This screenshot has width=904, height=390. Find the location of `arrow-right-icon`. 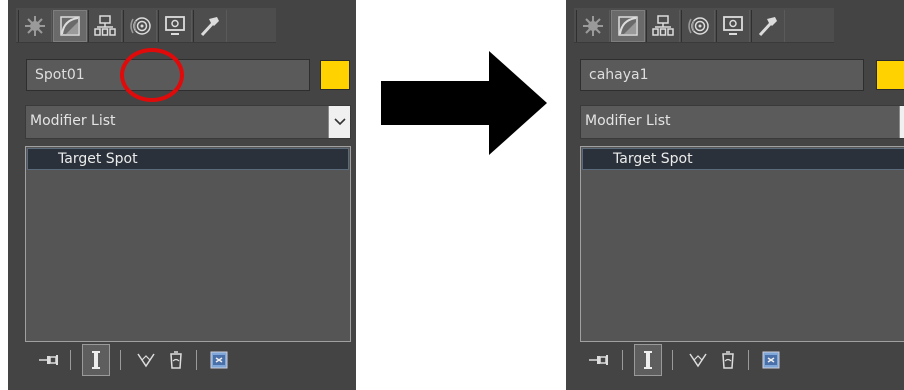

arrow-right-icon is located at coordinates (464, 103).